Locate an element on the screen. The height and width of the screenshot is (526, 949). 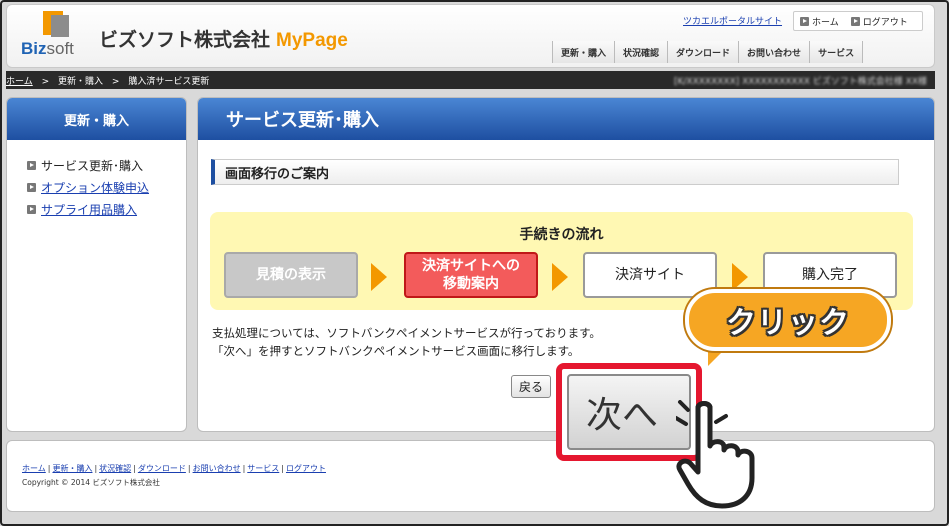
util-logout-link: ログアウト is located at coordinates (879, 21).